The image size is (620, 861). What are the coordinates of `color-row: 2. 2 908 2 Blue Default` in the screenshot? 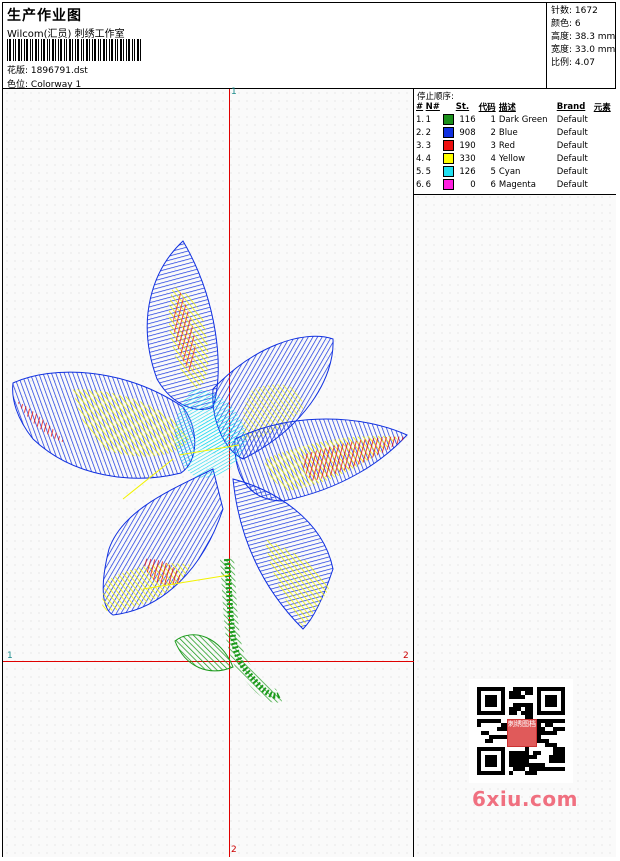 It's located at (515, 132).